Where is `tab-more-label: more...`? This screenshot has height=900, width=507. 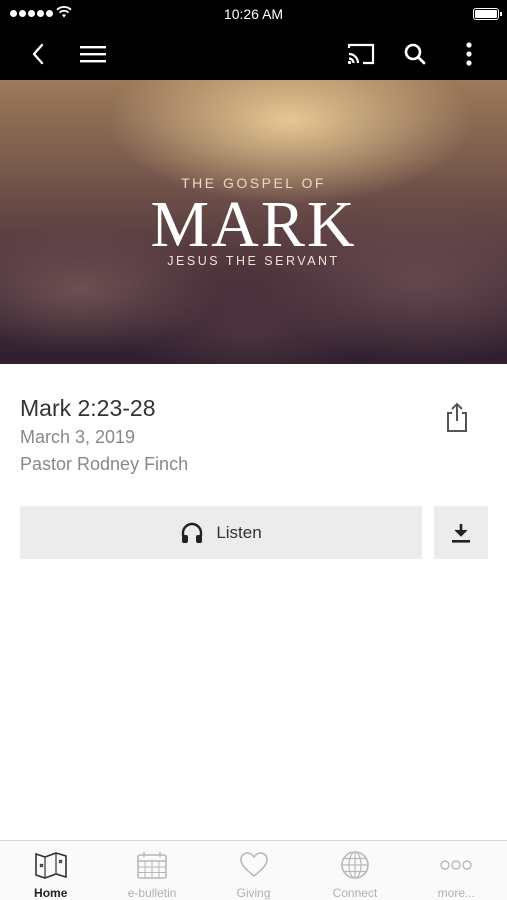
tab-more-label: more... is located at coordinates (456, 893).